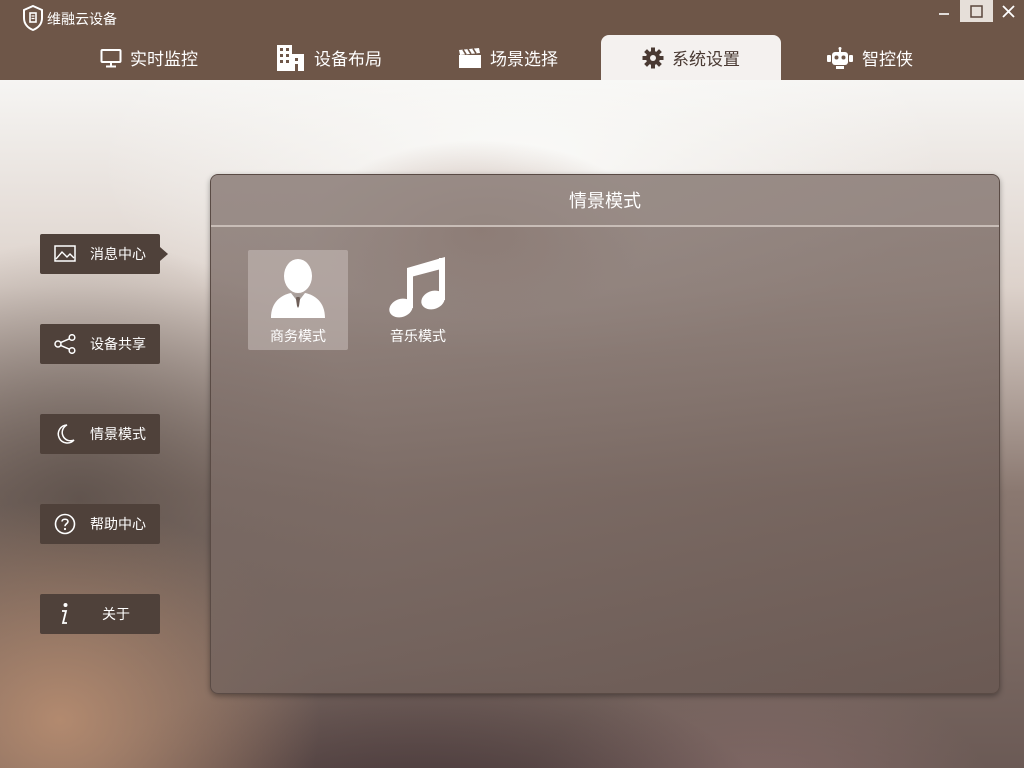 This screenshot has width=1024, height=768. I want to click on monitor-icon, so click(111, 57).